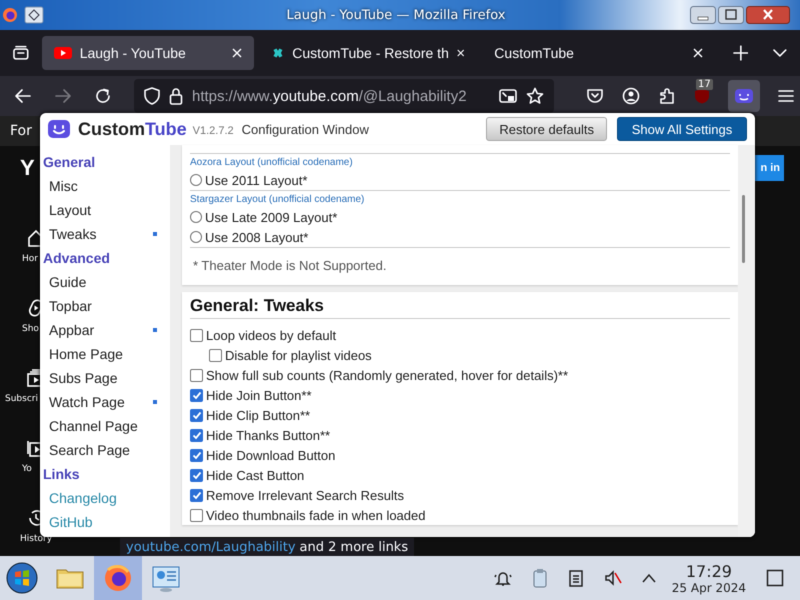 The height and width of the screenshot is (600, 800). I want to click on section-heading: General, so click(69, 162).